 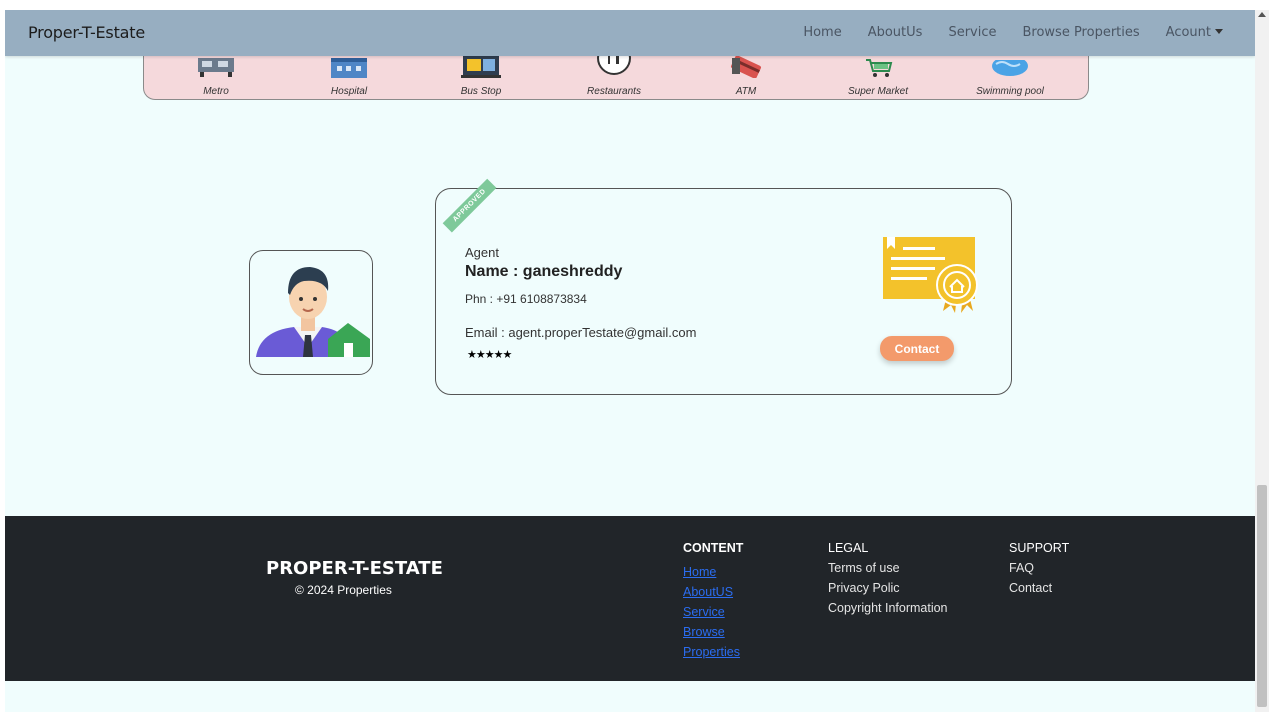 I want to click on approved-badge: APPROVED, so click(x=469, y=205).